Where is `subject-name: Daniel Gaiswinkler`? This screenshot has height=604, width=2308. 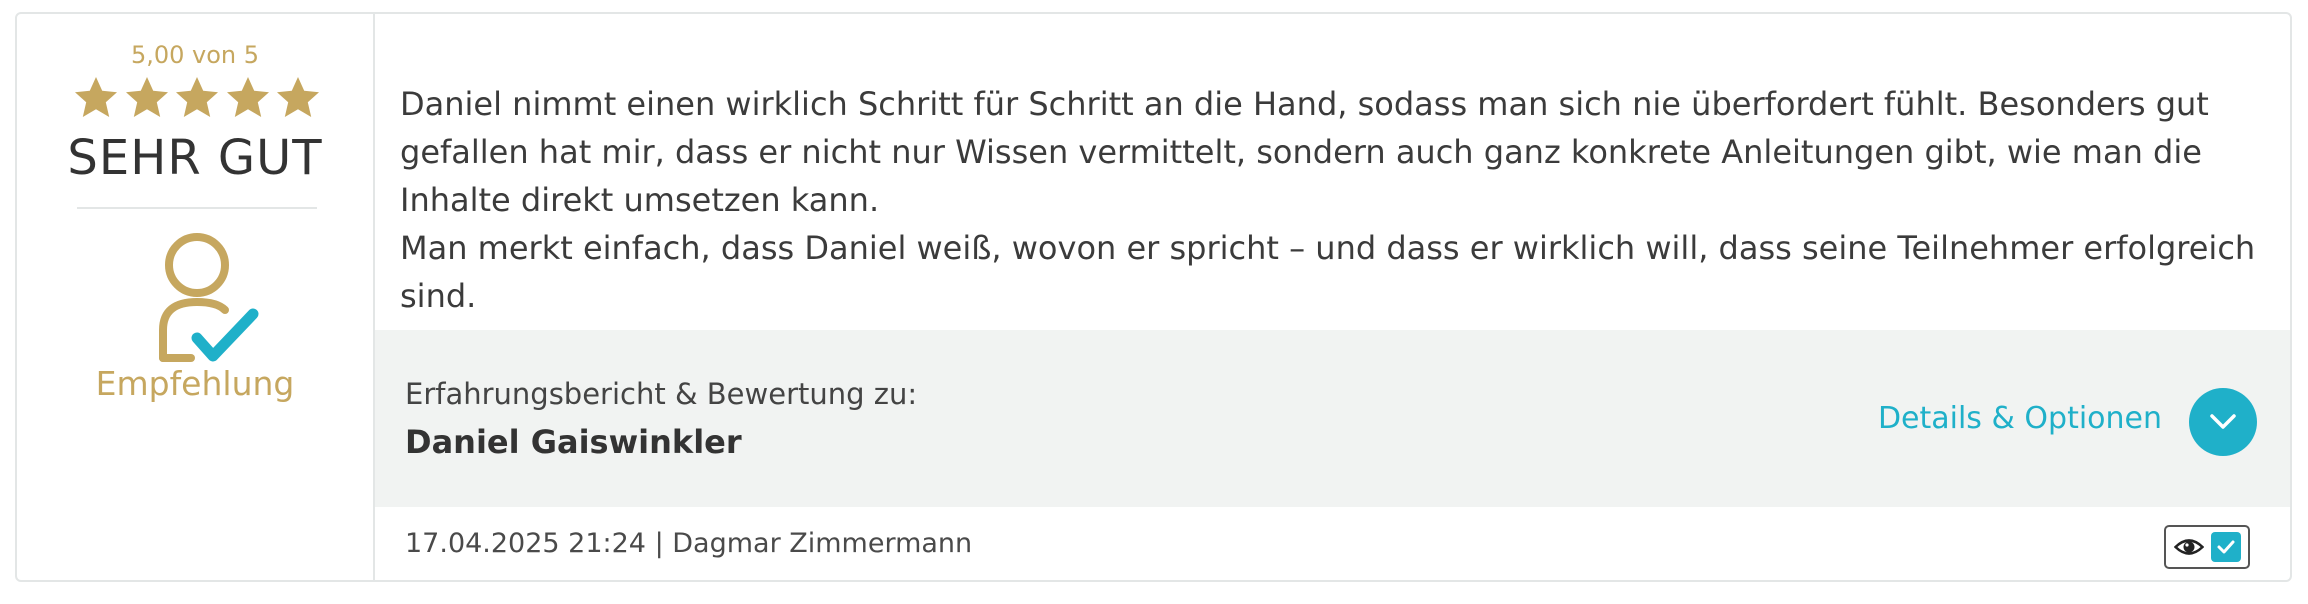 subject-name: Daniel Gaiswinkler is located at coordinates (573, 442).